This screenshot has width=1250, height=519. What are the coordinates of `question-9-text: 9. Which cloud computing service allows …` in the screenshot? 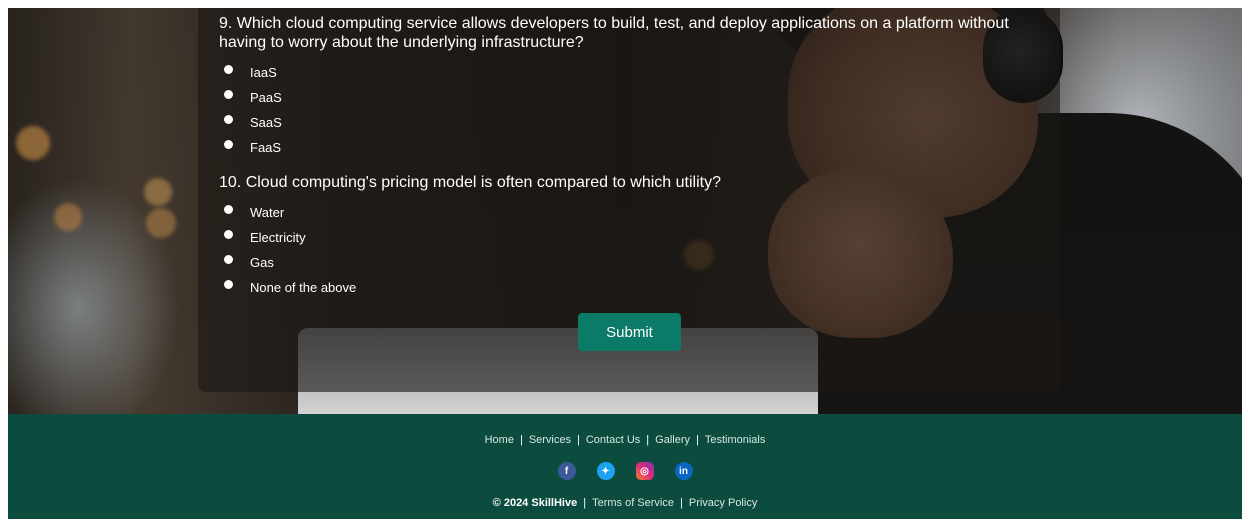 It's located at (614, 33).